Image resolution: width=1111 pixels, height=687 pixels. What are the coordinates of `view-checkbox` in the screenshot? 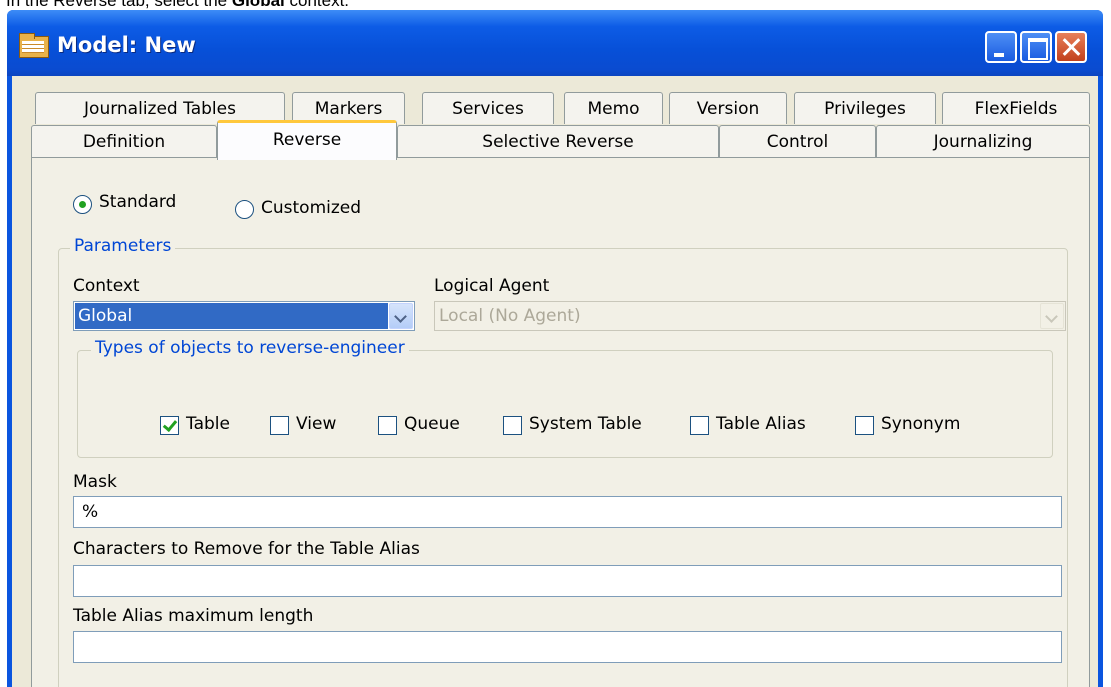 It's located at (279, 425).